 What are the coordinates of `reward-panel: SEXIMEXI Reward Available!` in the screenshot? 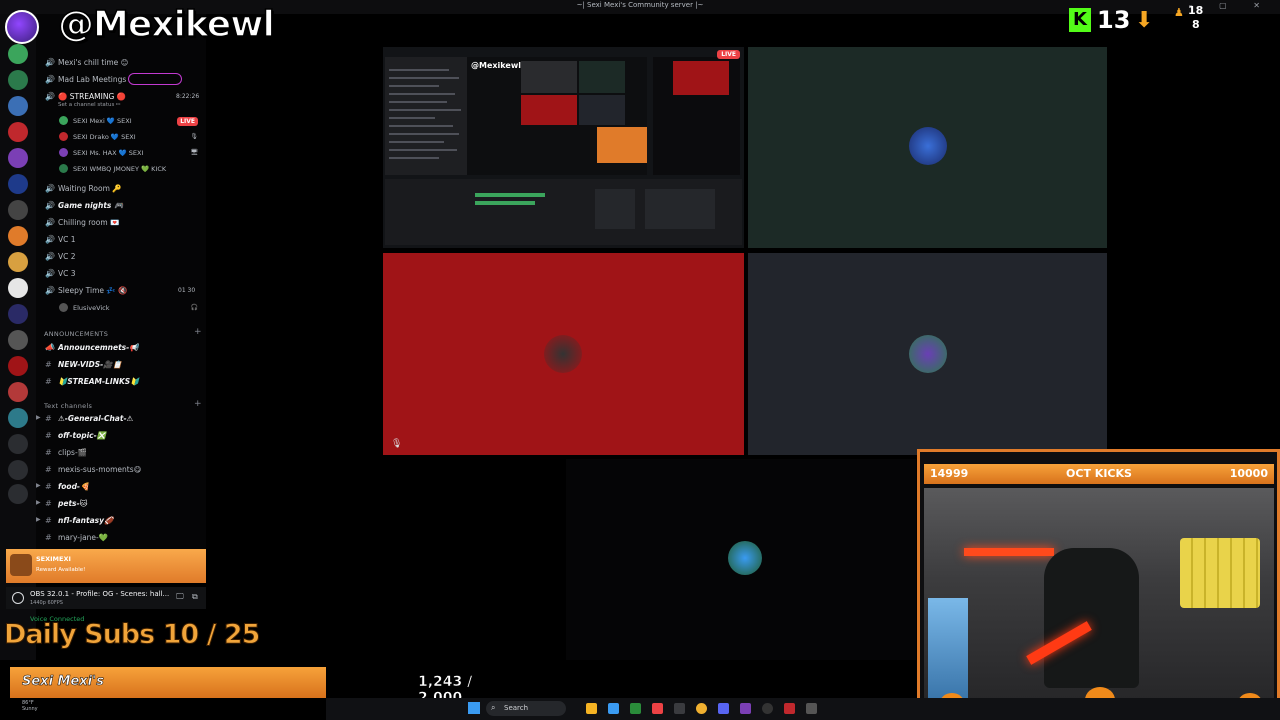 It's located at (106, 566).